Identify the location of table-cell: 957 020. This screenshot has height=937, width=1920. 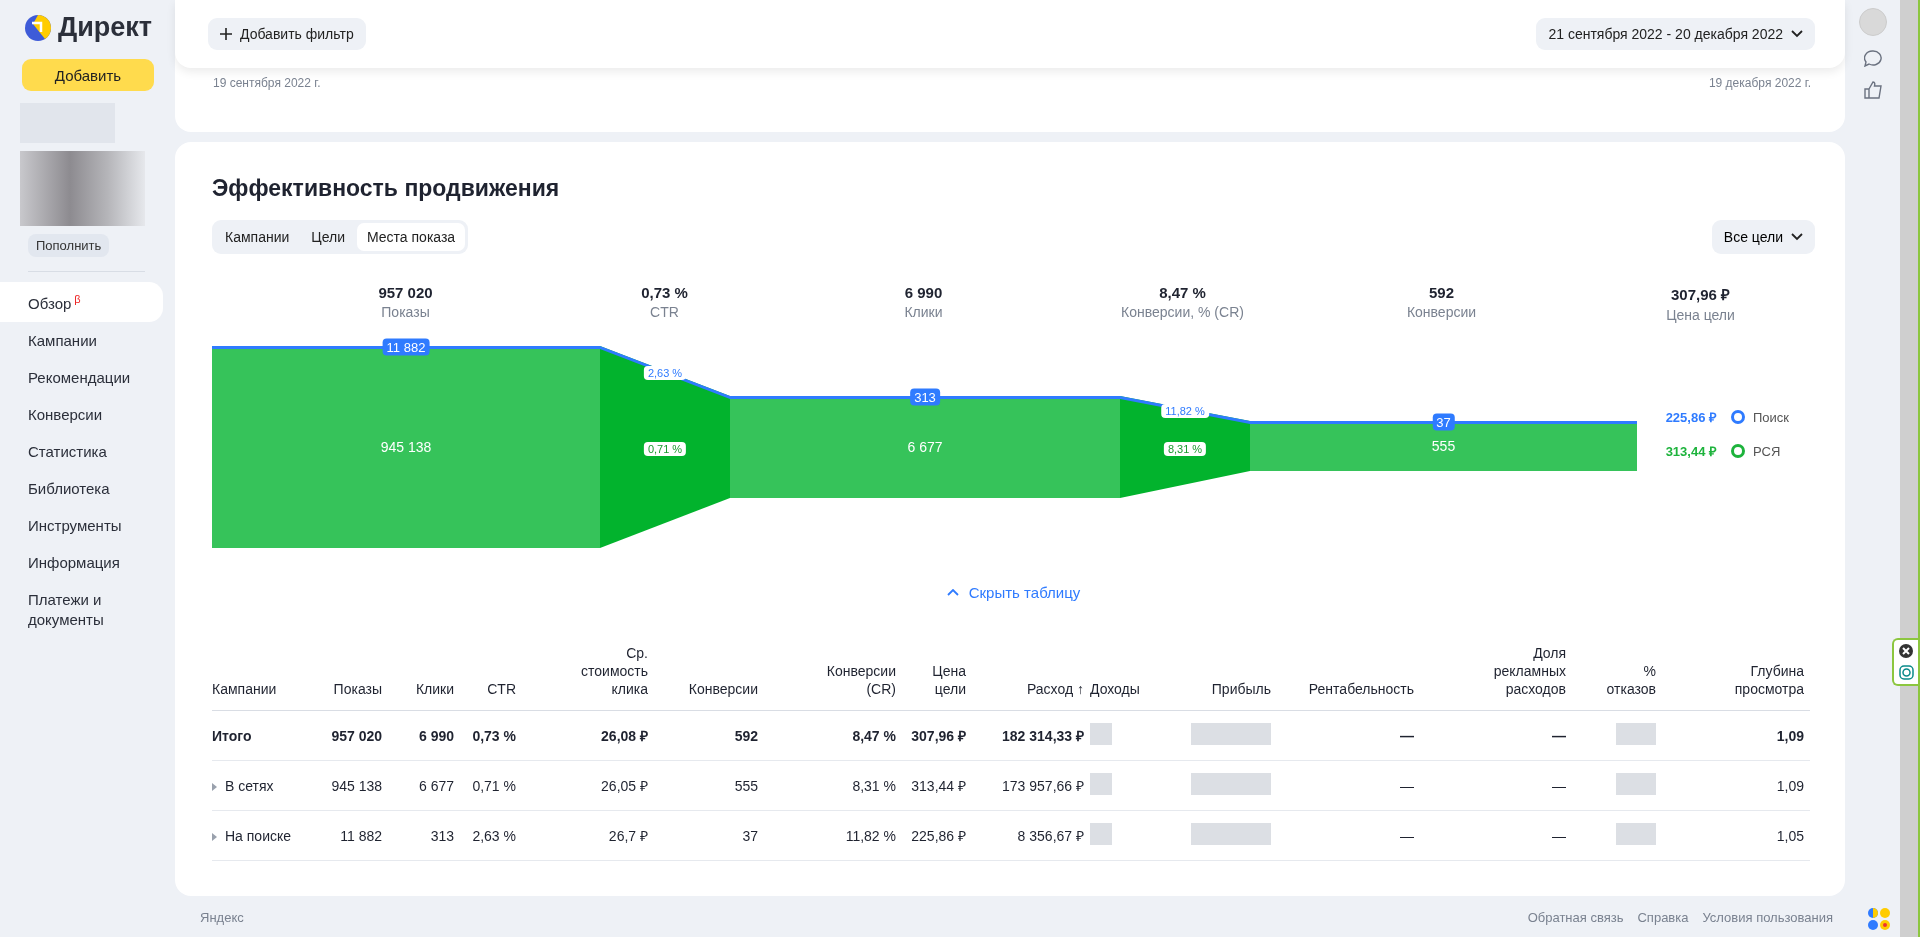
(344, 735).